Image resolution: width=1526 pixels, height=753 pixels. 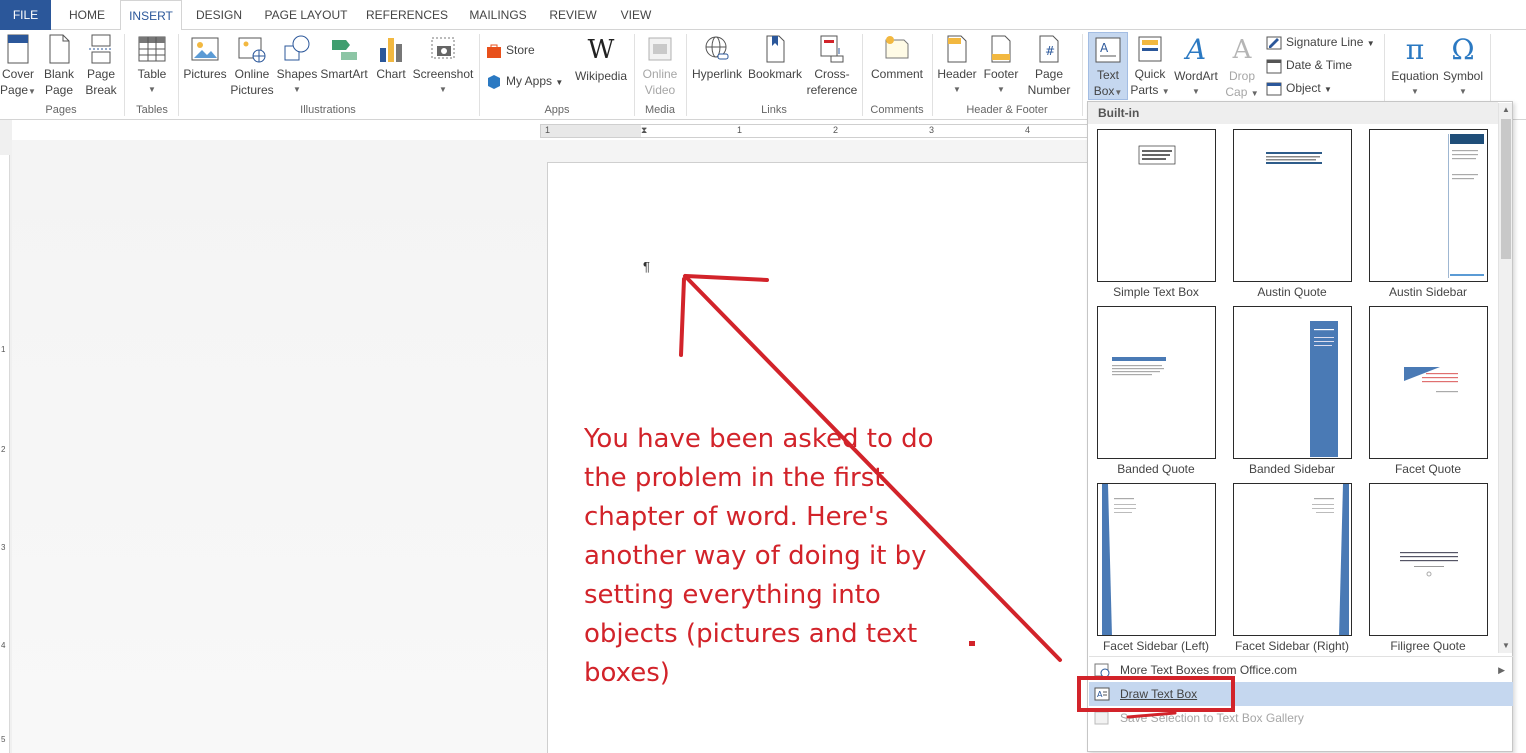 What do you see at coordinates (972, 643) in the screenshot?
I see `annotation-dot` at bounding box center [972, 643].